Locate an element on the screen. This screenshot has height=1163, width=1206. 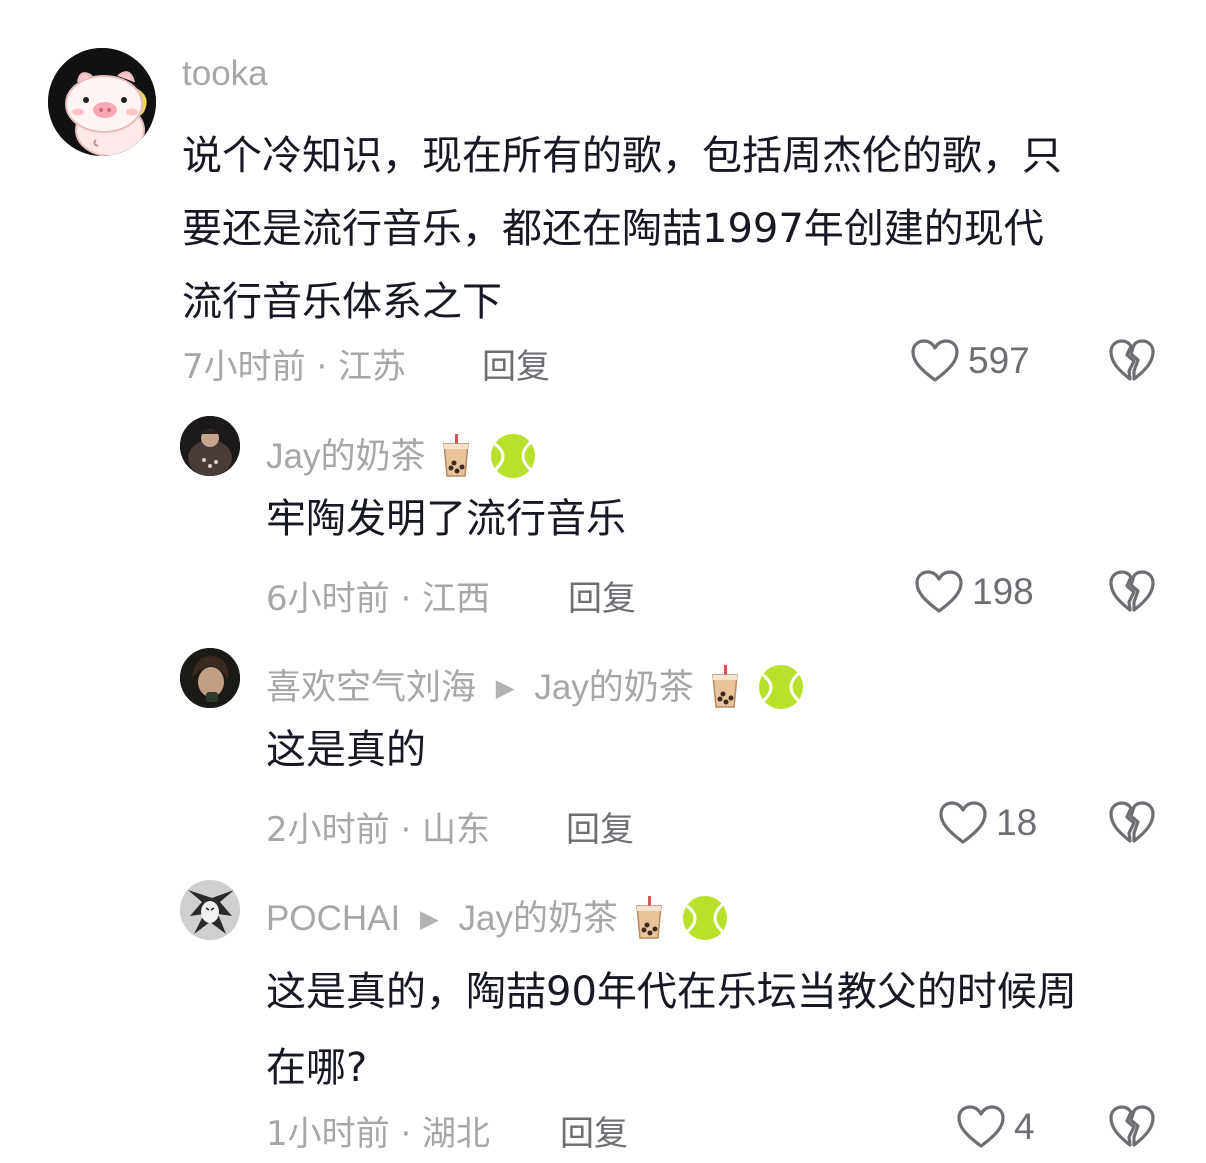
reply-text-line: 牢陶发明了流行音乐 is located at coordinates (446, 519).